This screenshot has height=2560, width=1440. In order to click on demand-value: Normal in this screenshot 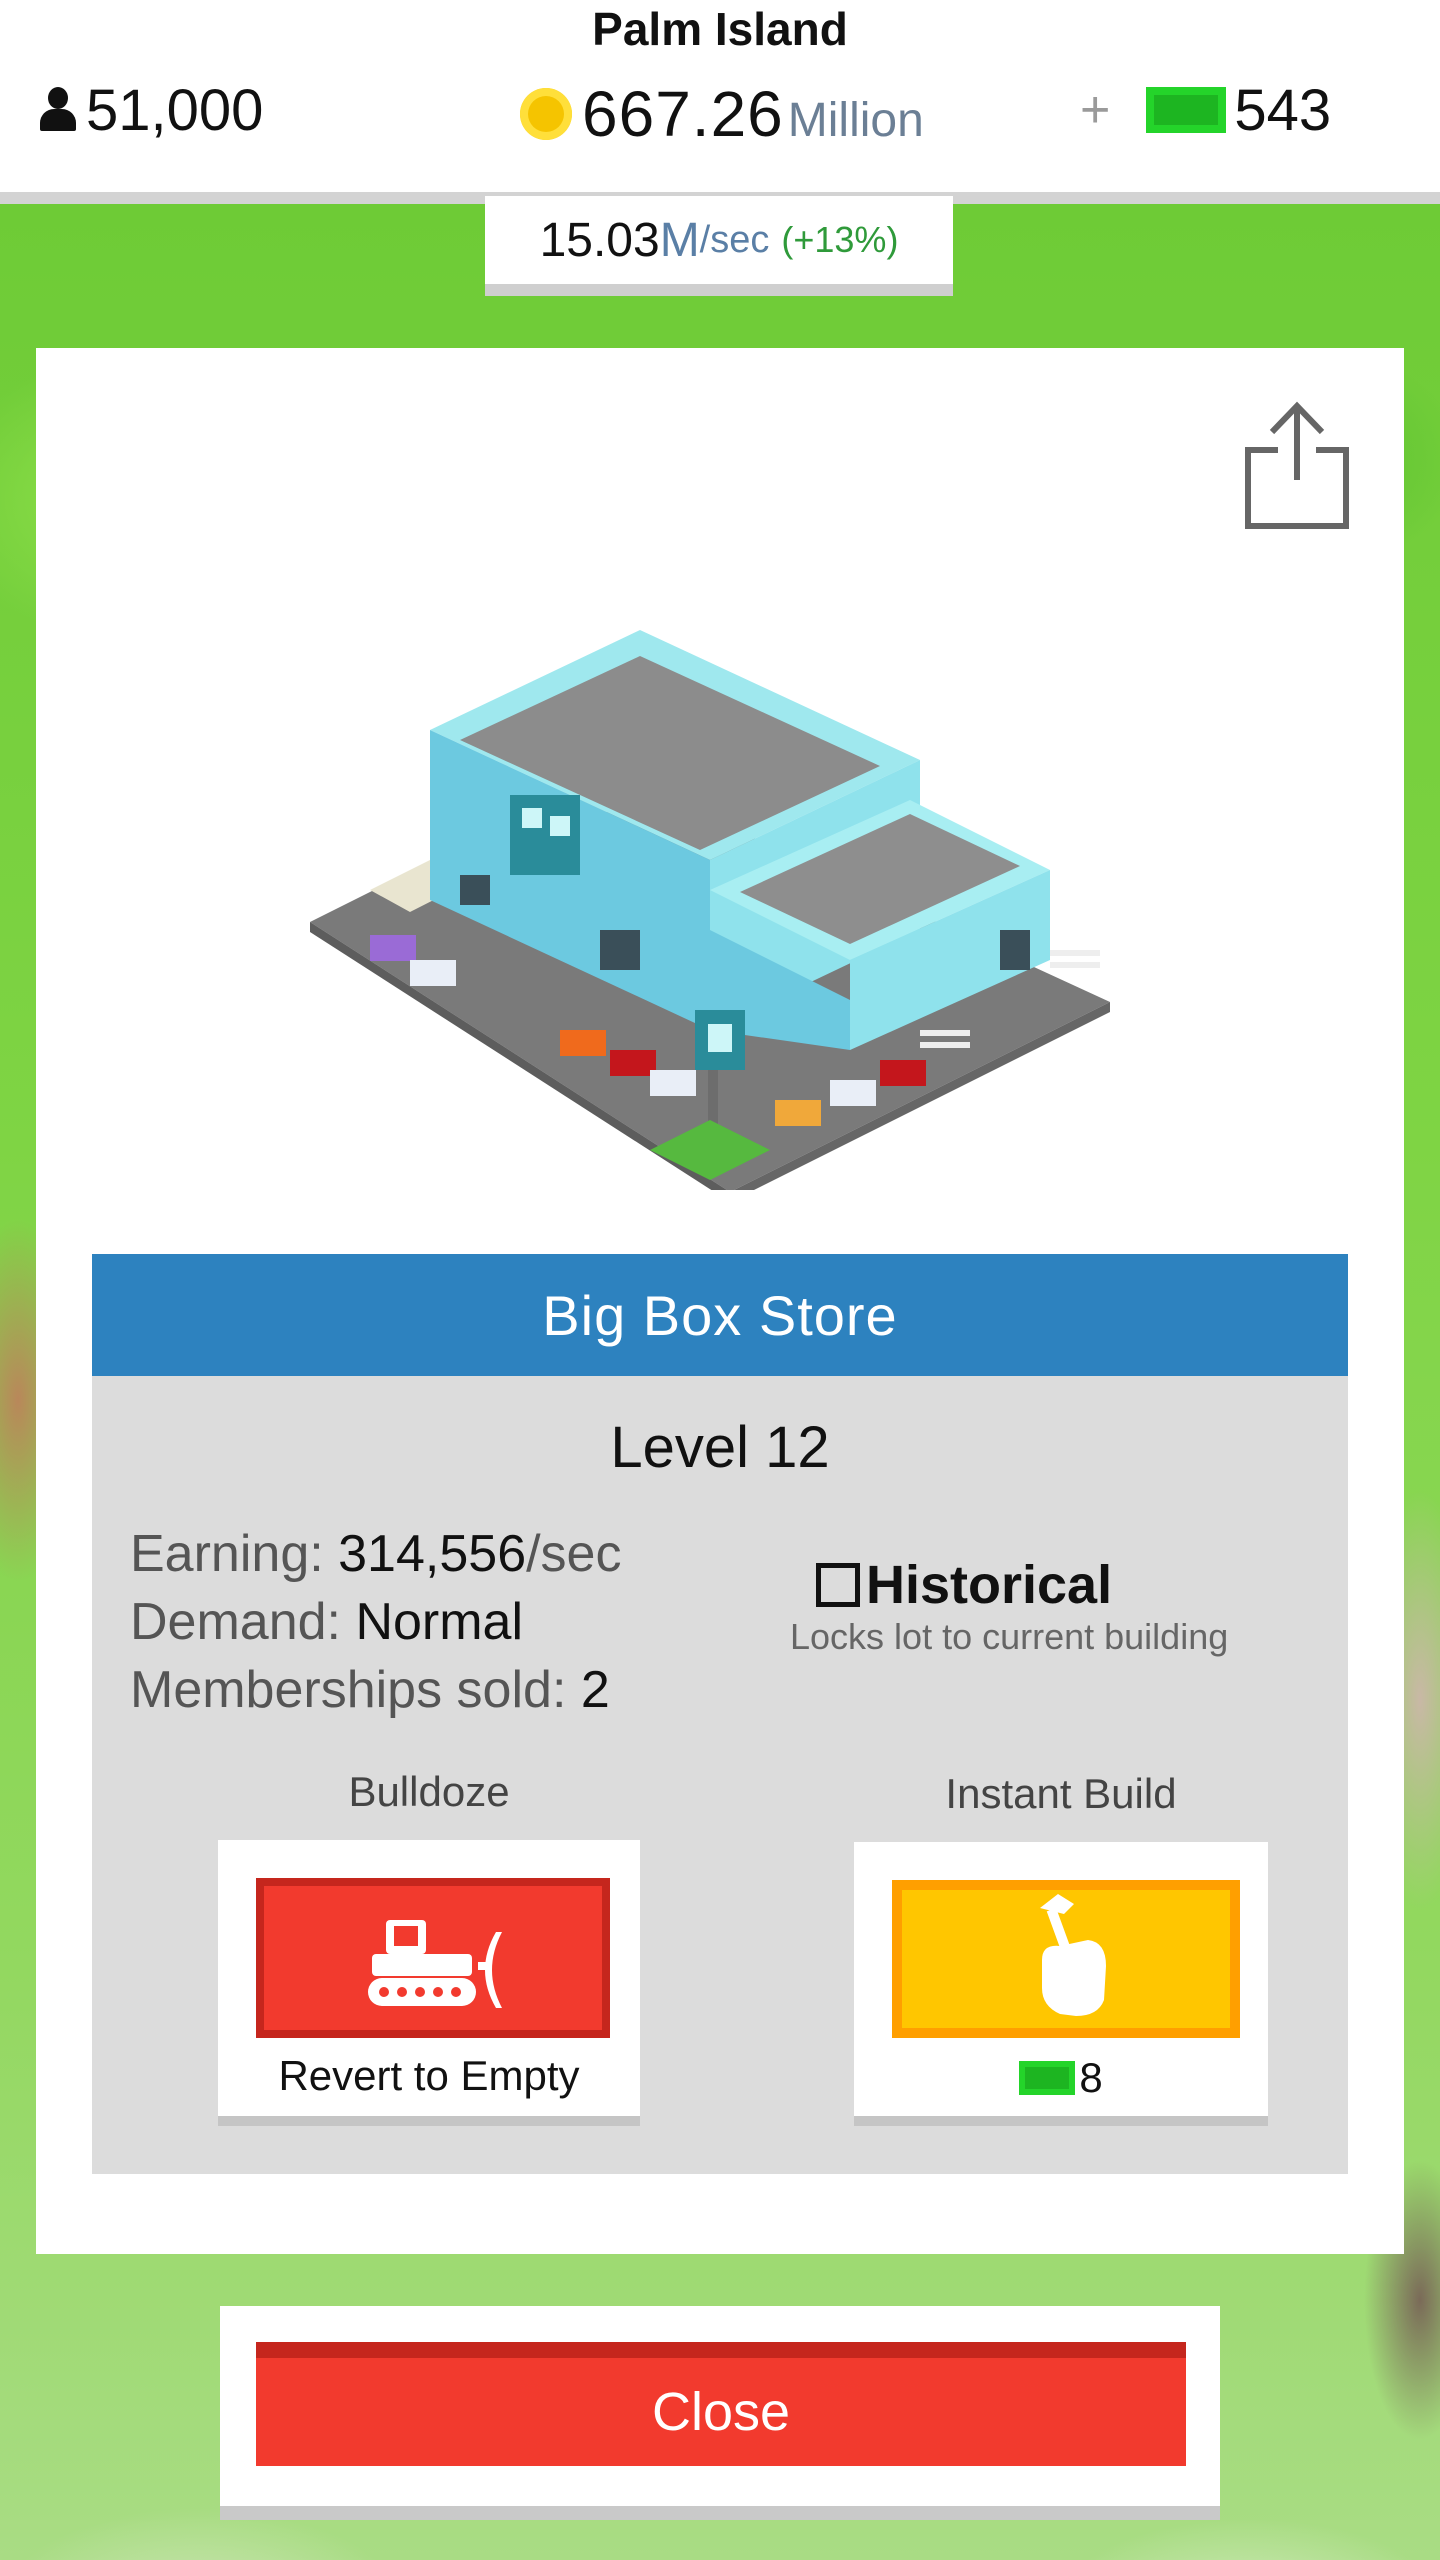, I will do `click(439, 1622)`.